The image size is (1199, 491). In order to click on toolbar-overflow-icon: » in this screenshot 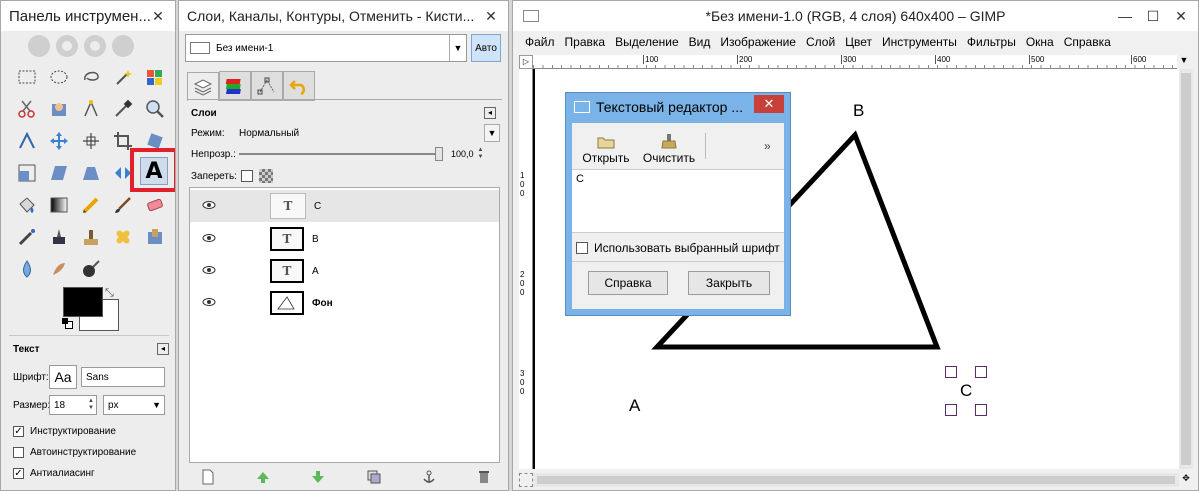, I will do `click(767, 146)`.